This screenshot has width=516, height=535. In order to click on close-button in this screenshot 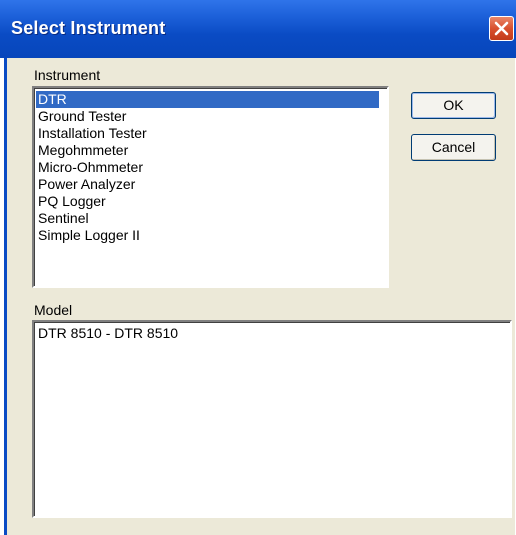, I will do `click(501, 28)`.